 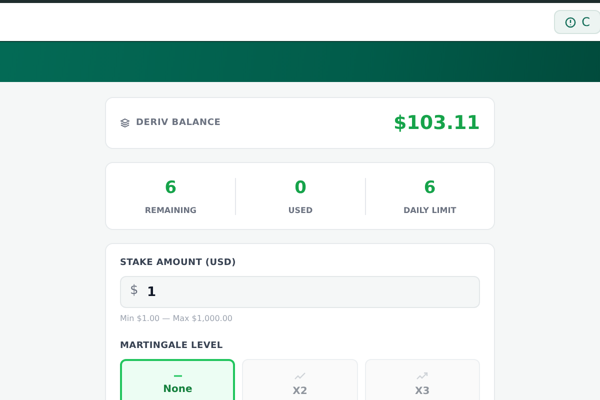 What do you see at coordinates (177, 318) in the screenshot?
I see `stake-hint: Min $1.00 — Max $1,000.00` at bounding box center [177, 318].